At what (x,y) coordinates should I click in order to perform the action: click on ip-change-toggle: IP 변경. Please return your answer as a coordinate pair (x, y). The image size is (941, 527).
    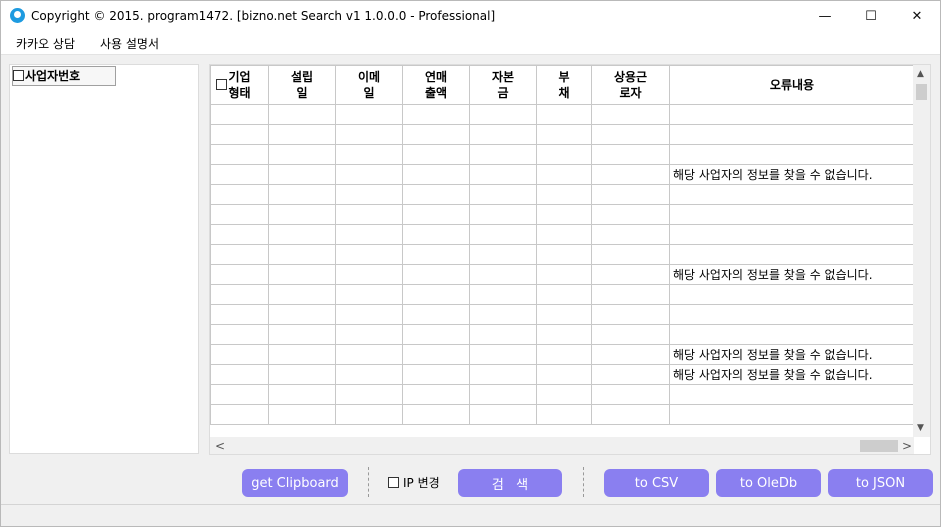
    Looking at the image, I should click on (414, 482).